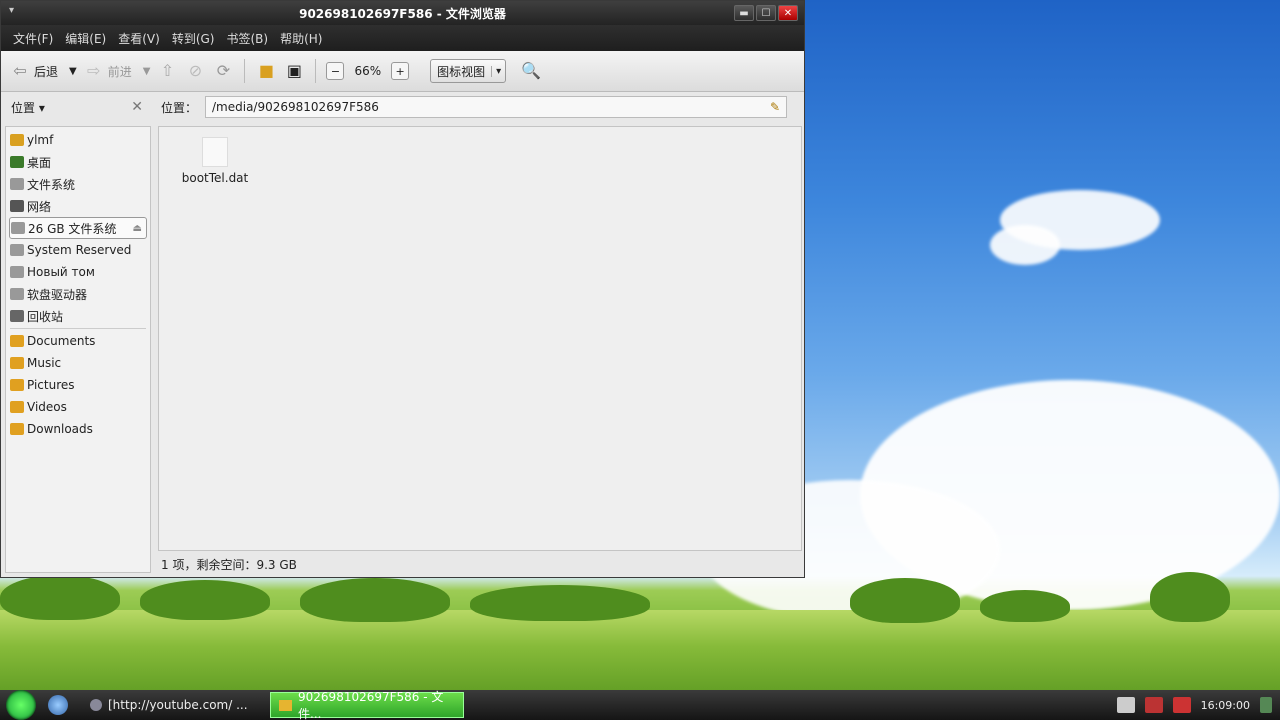 This screenshot has height=722, width=1280. Describe the element at coordinates (78, 140) in the screenshot. I see `sidebar-item-home: ylmf` at that location.